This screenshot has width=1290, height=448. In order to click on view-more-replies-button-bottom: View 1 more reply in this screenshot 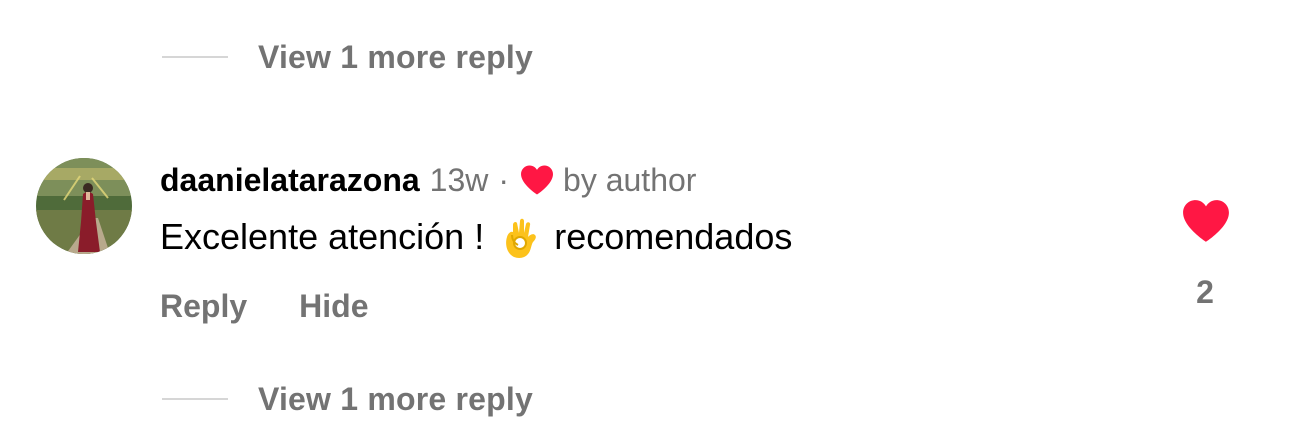, I will do `click(347, 399)`.